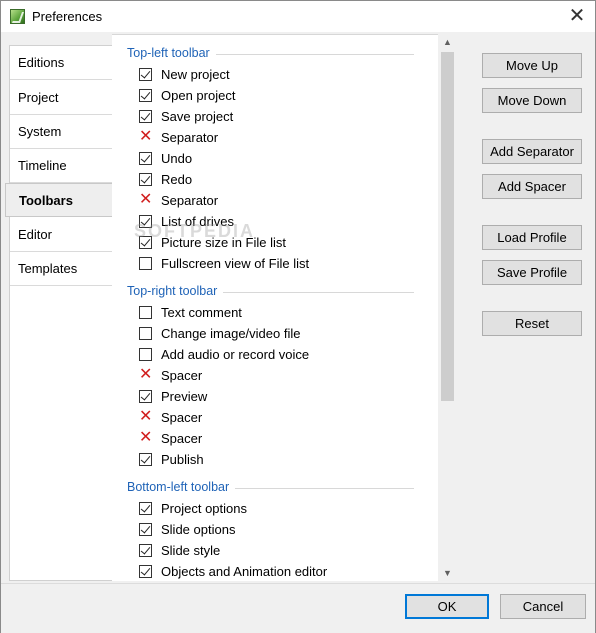  Describe the element at coordinates (195, 74) in the screenshot. I see `toolbar-item-label: New project` at that location.